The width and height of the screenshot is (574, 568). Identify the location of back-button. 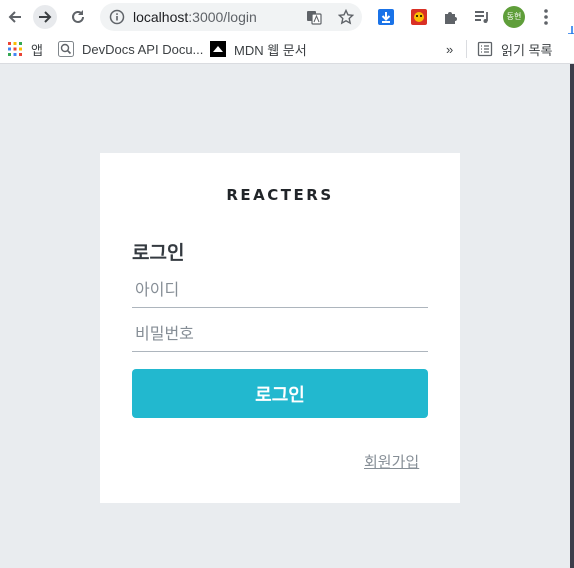
(15, 17).